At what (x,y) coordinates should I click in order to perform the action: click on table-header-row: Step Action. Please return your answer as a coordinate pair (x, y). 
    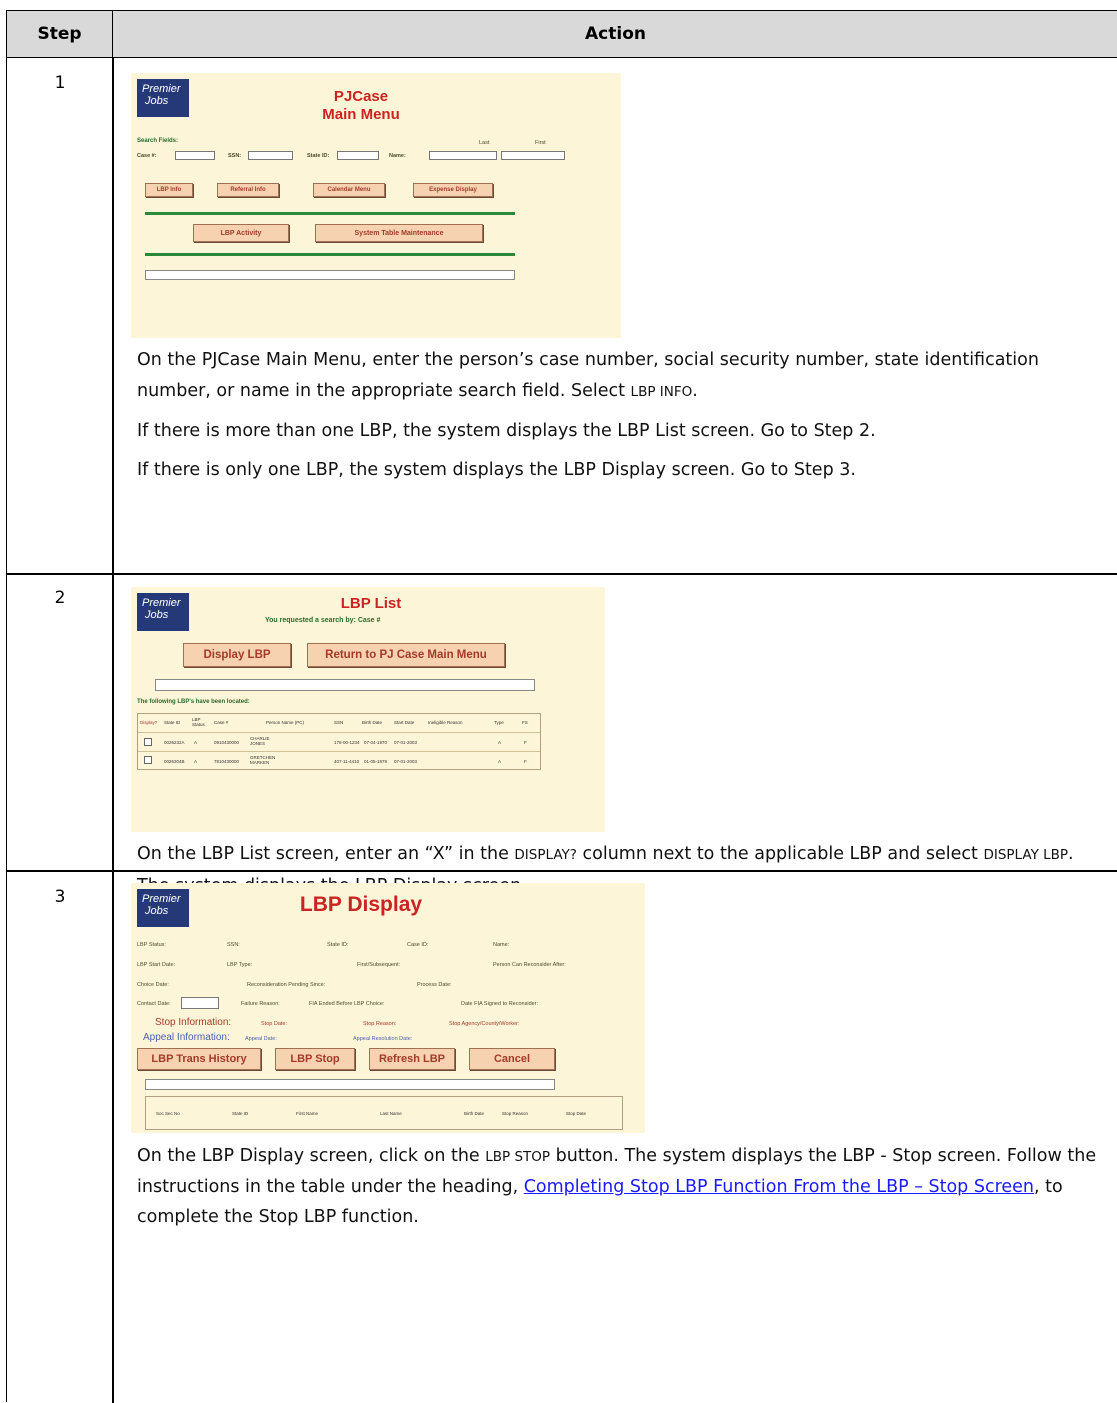
    Looking at the image, I should click on (562, 34).